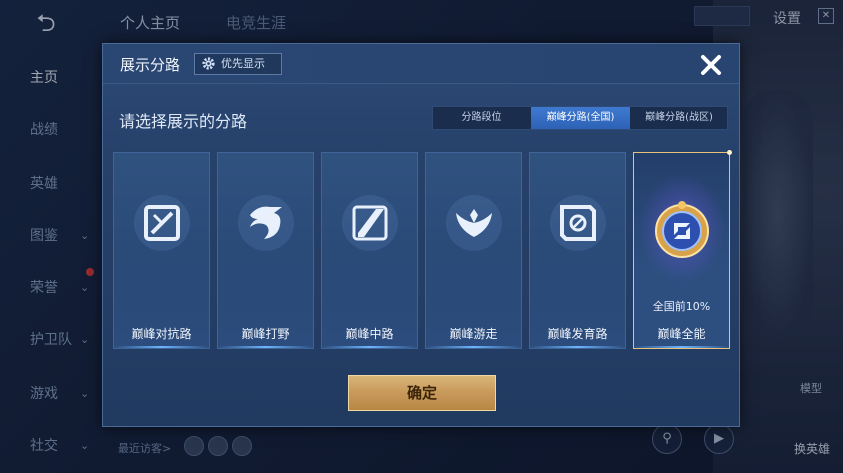 The image size is (843, 473). I want to click on lane-card-adc: 巅峰发育路, so click(577, 250).